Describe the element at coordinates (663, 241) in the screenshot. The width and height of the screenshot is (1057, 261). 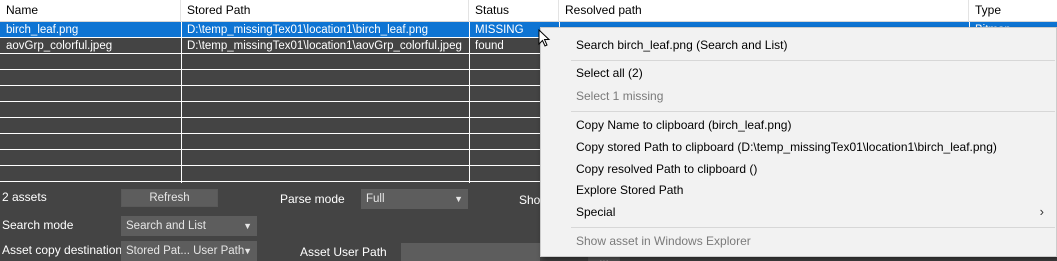
I see `menu-item-show-in-explorer: Show asset in Windows Explorer` at that location.